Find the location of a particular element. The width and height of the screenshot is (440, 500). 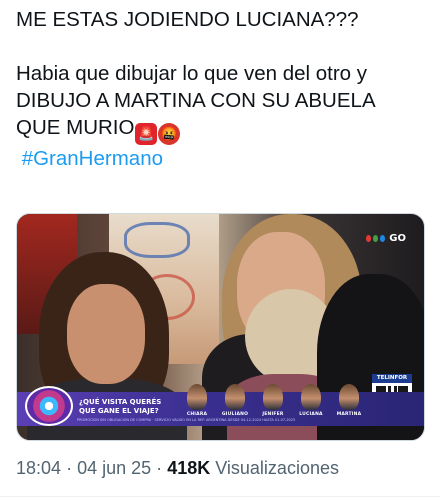

poll-question: ¿QUÉ VISITA QUERÉS QUE GANE EL VIAJE? is located at coordinates (120, 406).